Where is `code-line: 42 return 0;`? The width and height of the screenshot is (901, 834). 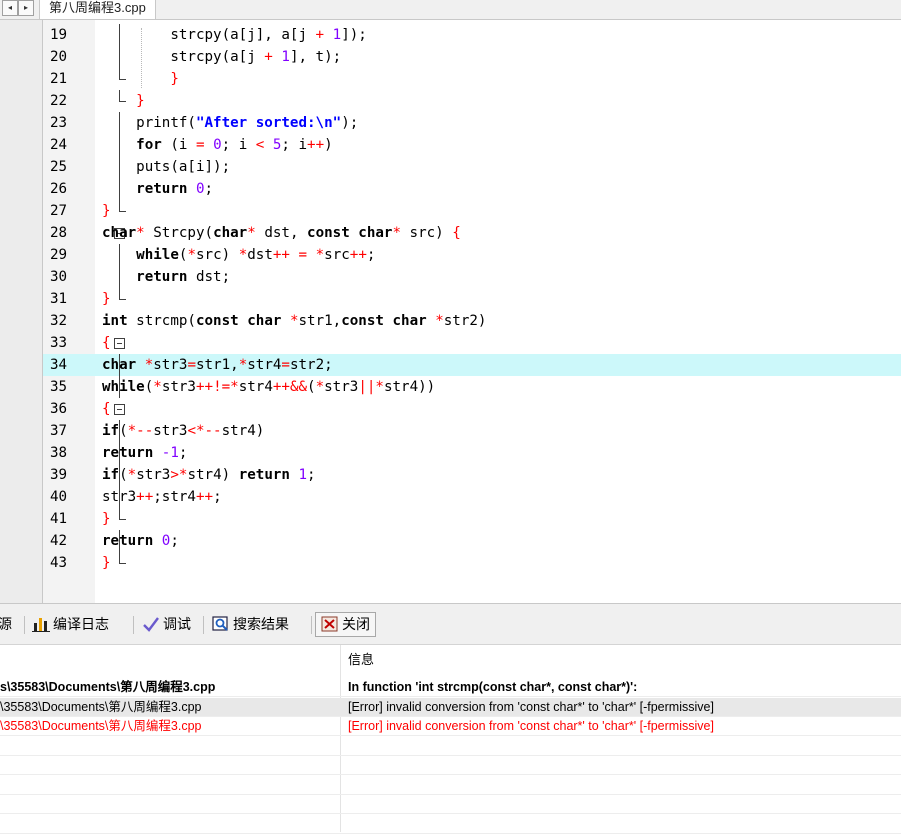 code-line: 42 return 0; is located at coordinates (472, 541).